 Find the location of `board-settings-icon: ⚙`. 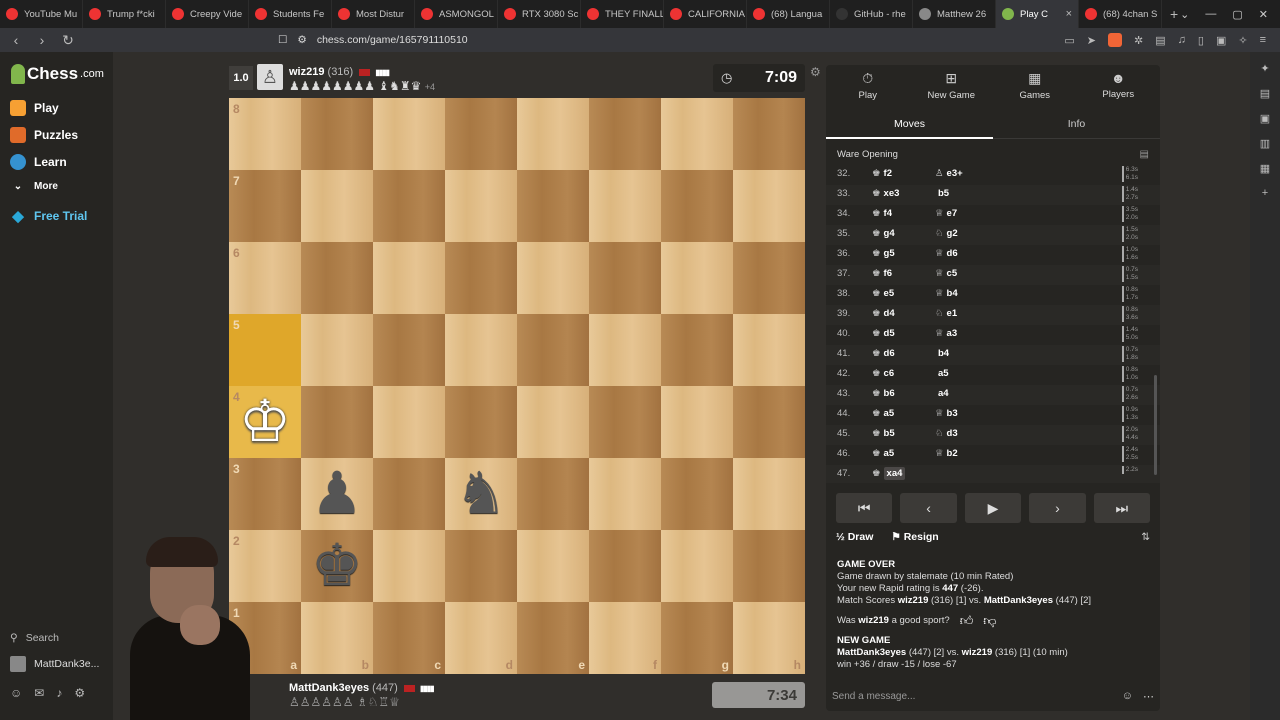

board-settings-icon: ⚙ is located at coordinates (815, 72).